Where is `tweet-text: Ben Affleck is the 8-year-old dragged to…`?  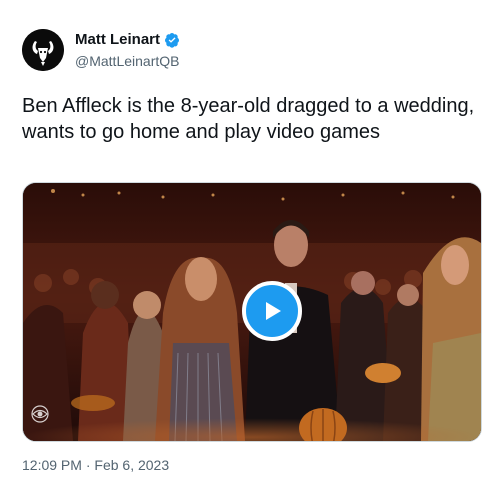
tweet-text: Ben Affleck is the 8-year-old dragged to… is located at coordinates (248, 119).